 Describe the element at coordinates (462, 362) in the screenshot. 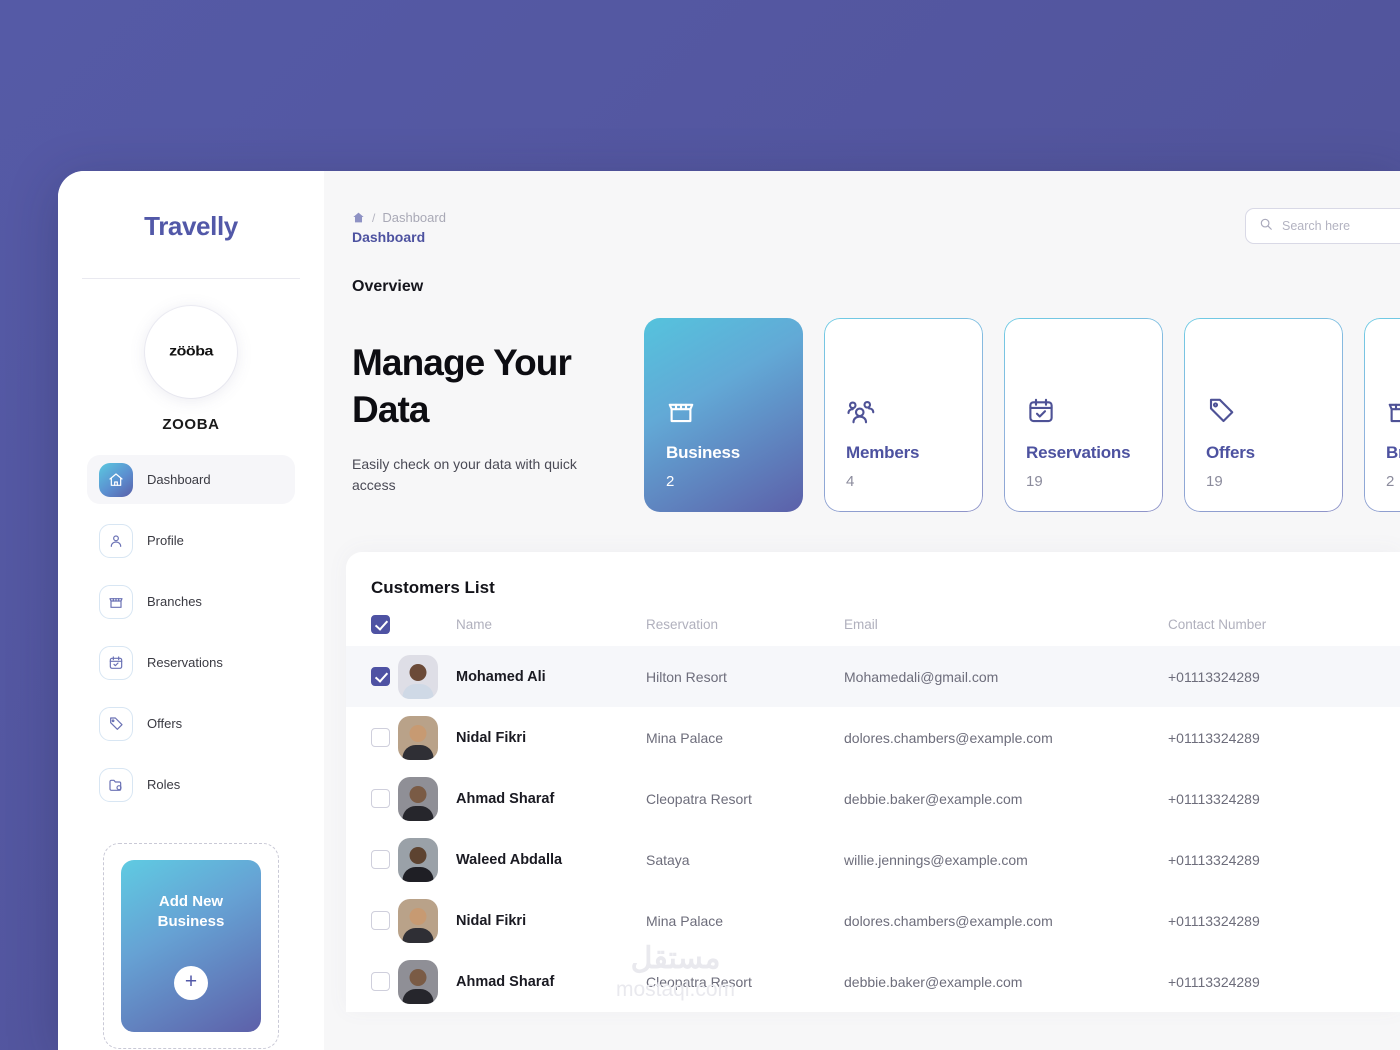

I see `hero-heading-line1: Manage Your` at that location.